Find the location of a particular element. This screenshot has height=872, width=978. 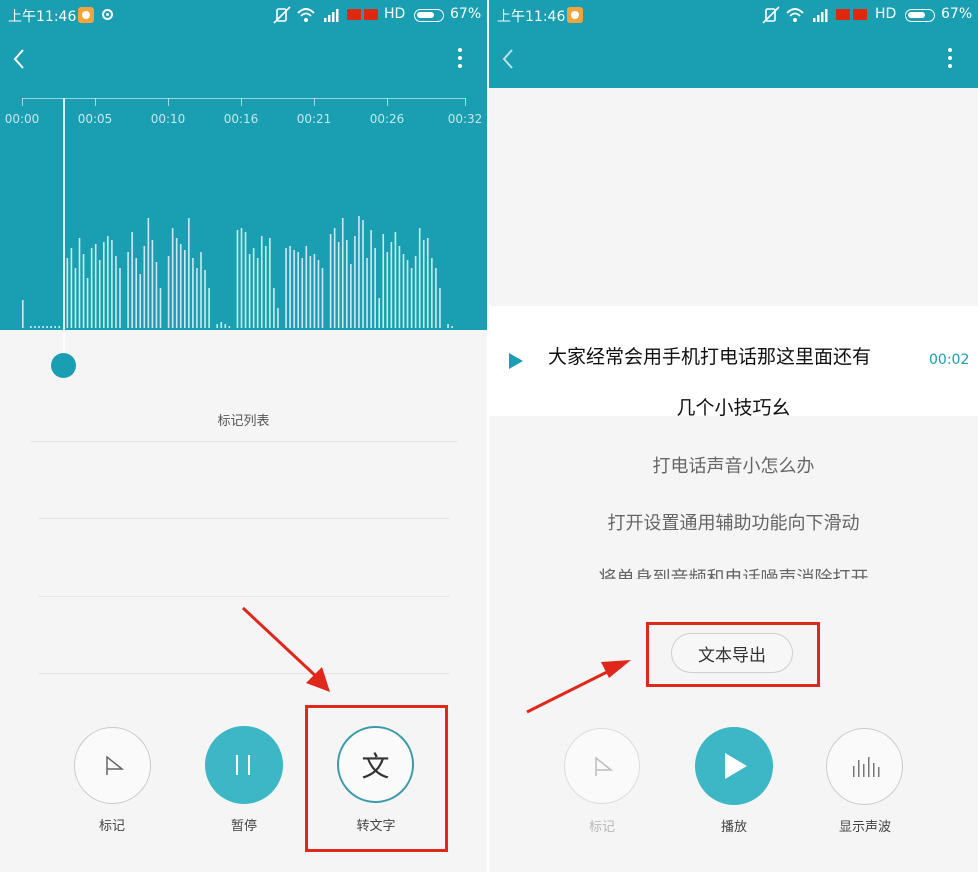

transcript-next-line: 打电话声音小怎么办 is located at coordinates (733, 465).